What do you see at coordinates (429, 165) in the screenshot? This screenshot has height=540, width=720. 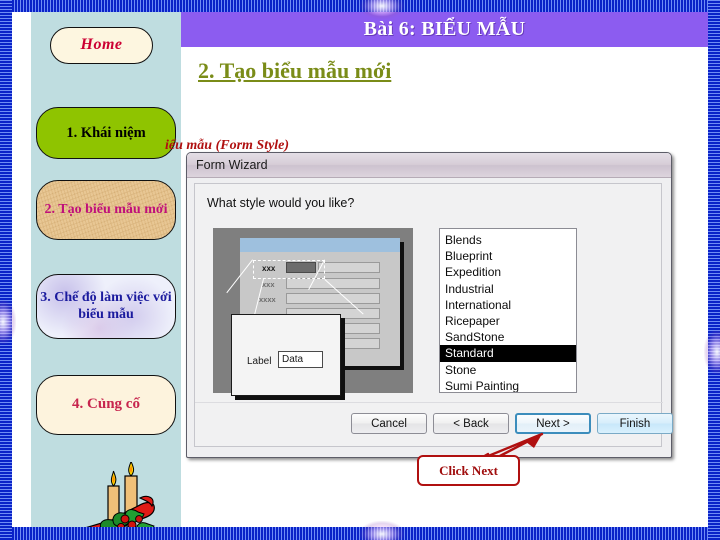 I see `dialog-title-bar: Form Wizard` at bounding box center [429, 165].